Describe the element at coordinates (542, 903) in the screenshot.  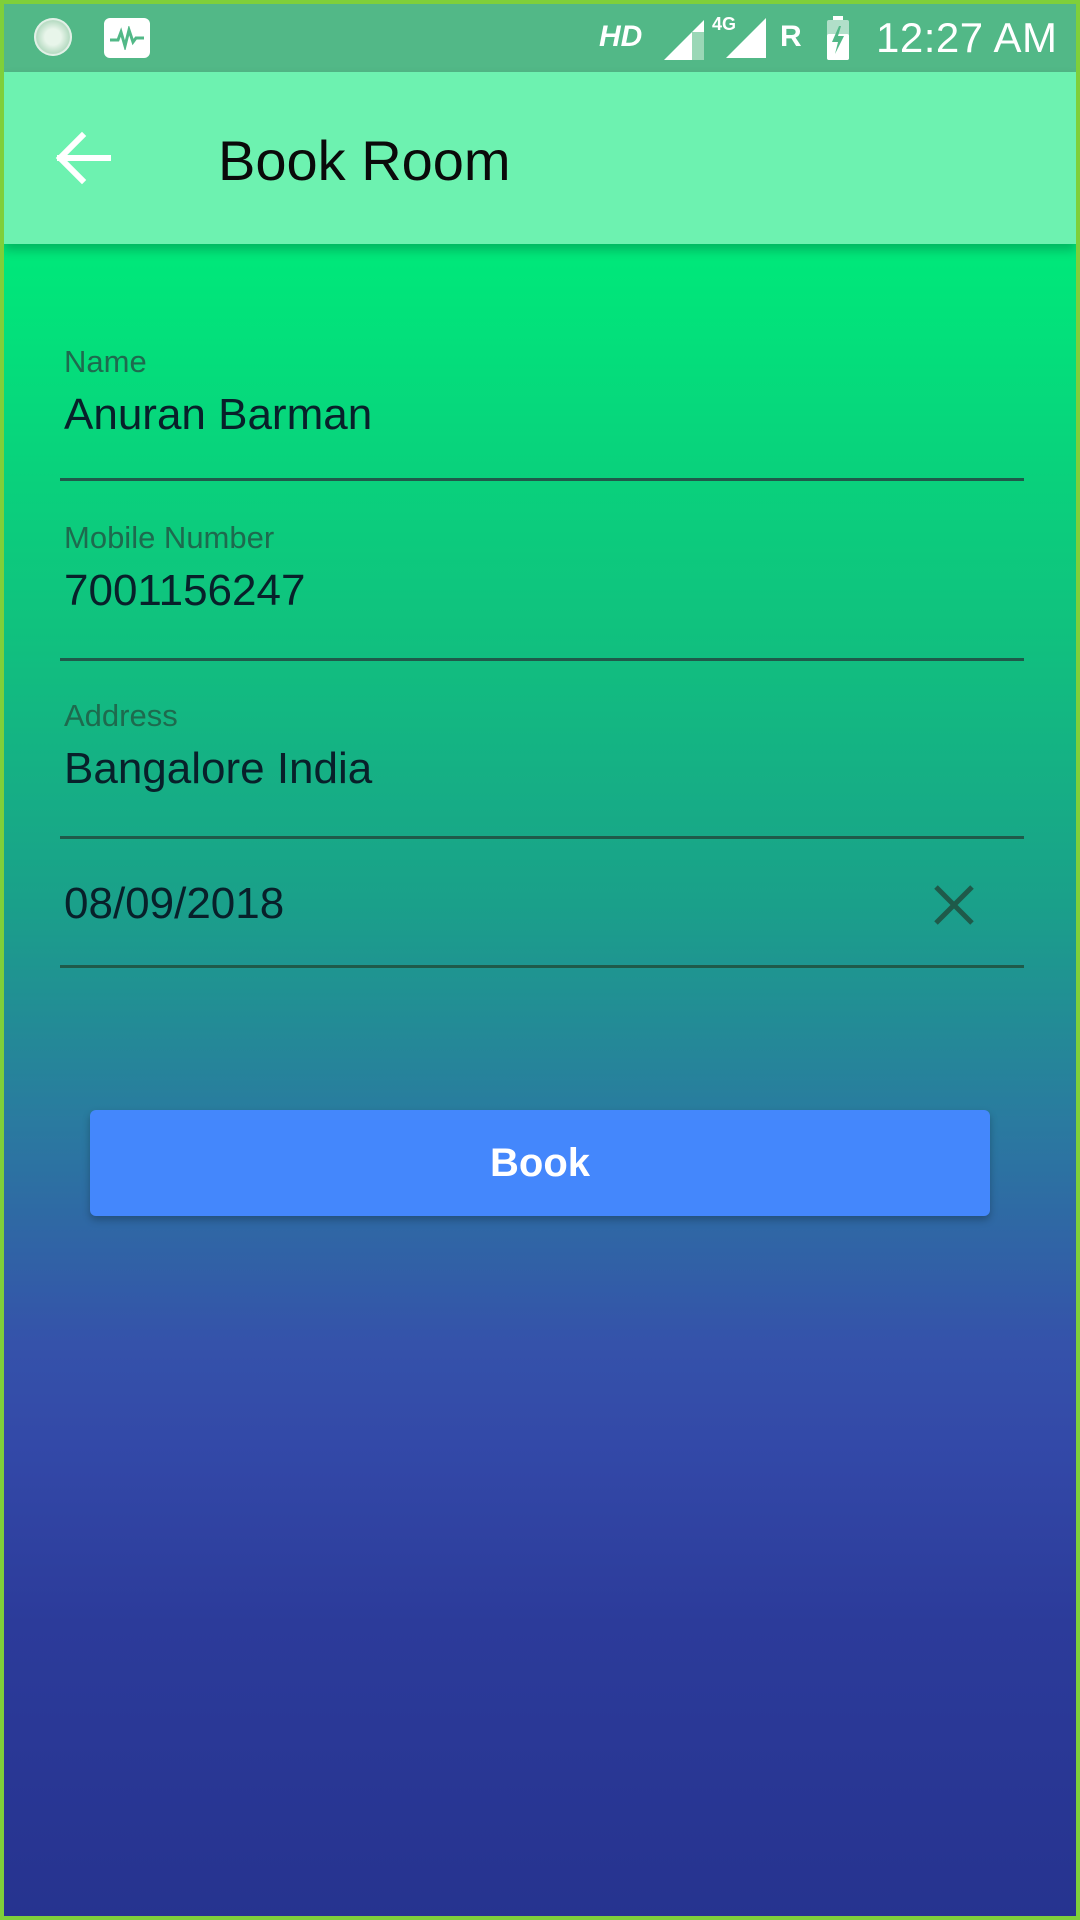
I see `date-field: 08/09/2018` at that location.